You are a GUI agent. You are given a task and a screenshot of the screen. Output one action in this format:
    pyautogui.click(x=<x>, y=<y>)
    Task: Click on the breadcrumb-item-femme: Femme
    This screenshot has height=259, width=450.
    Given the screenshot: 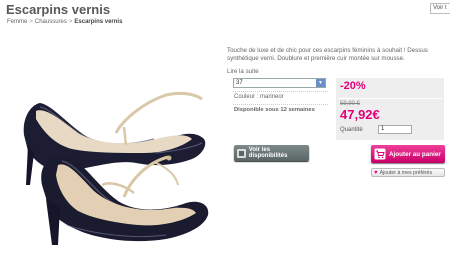 What is the action you would take?
    pyautogui.click(x=17, y=22)
    